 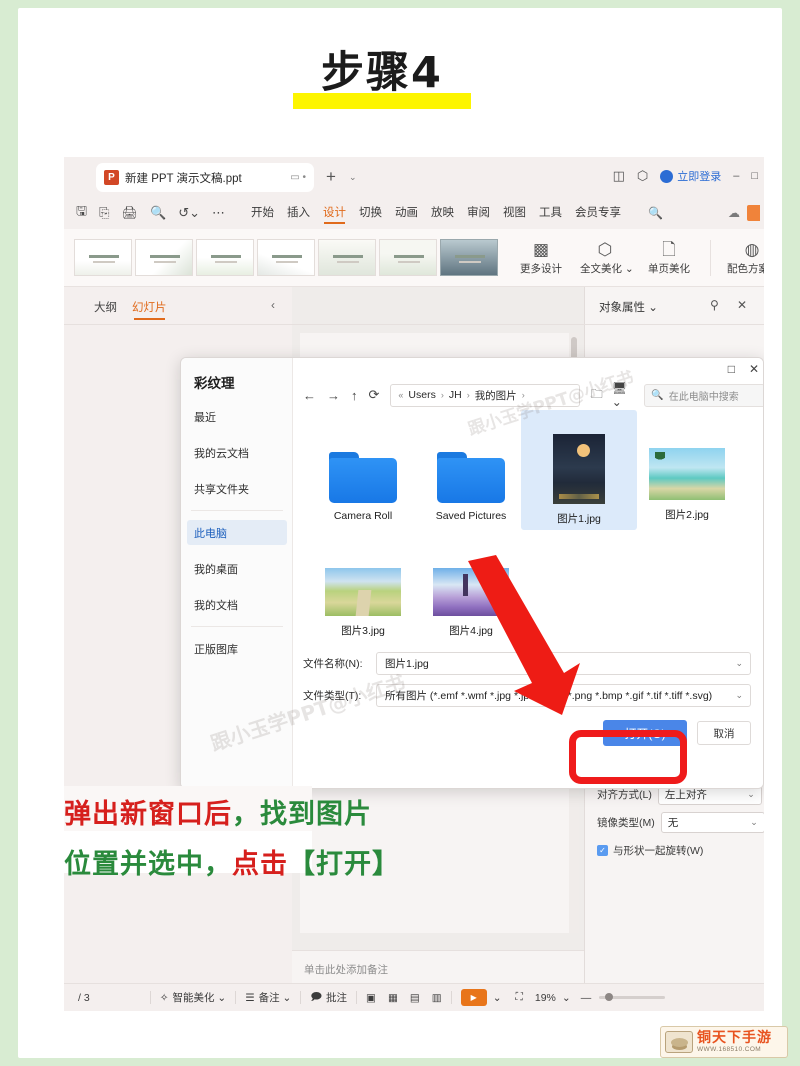 What do you see at coordinates (736, 176) in the screenshot?
I see `minimize-button: –` at bounding box center [736, 176].